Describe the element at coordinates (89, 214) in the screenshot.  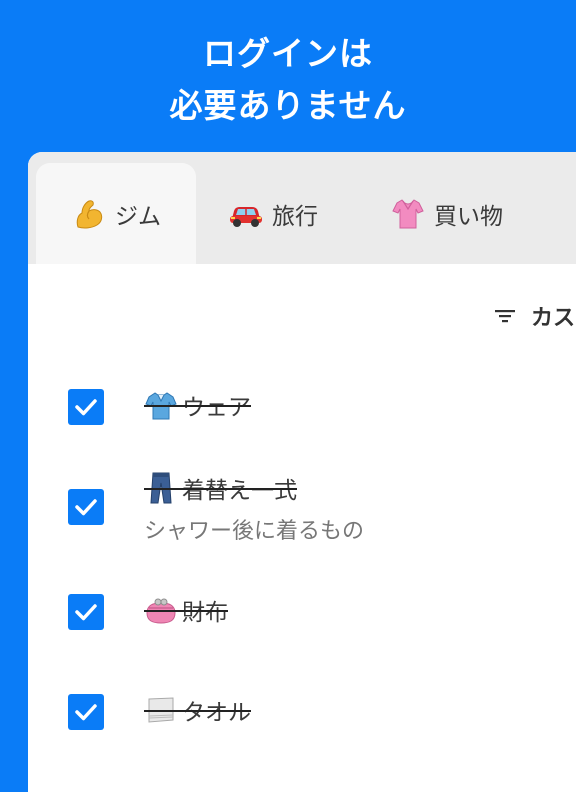
I see `flexed-biceps-icon` at that location.